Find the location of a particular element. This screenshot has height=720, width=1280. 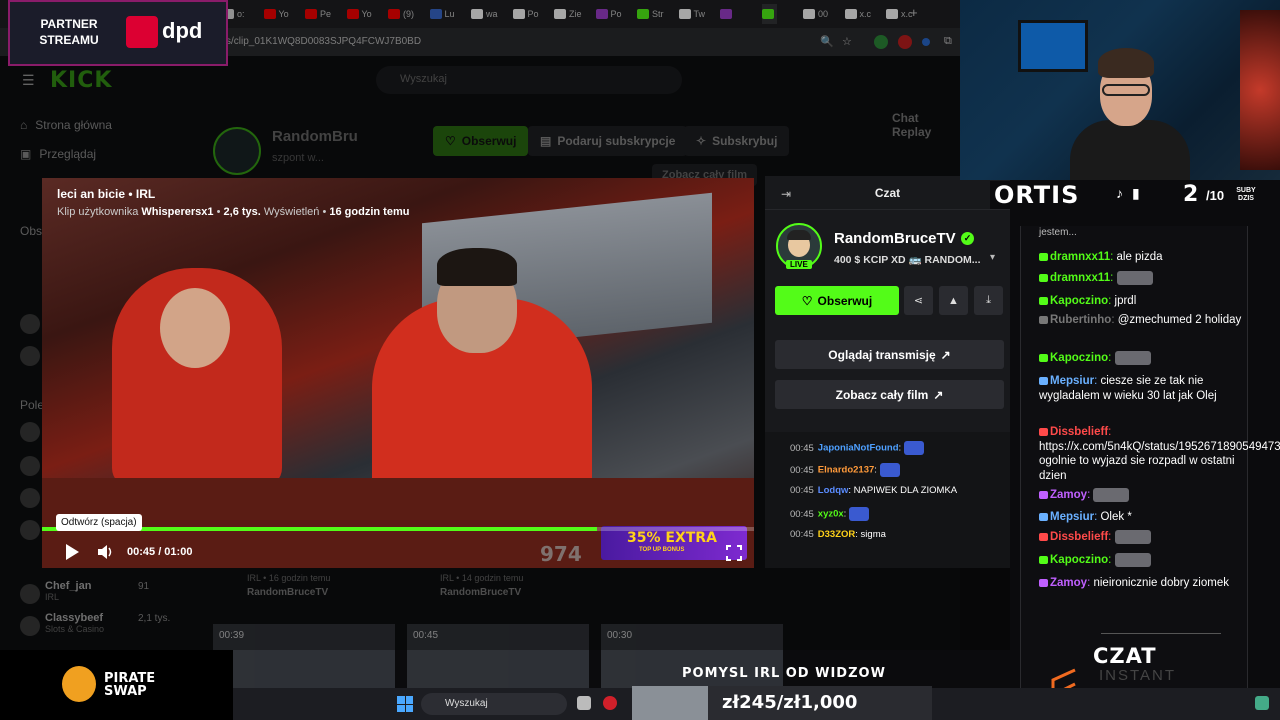

chat-message: 00:45 Lodqw: NAPIWEK DLA ZIOMKA is located at coordinates (873, 490).